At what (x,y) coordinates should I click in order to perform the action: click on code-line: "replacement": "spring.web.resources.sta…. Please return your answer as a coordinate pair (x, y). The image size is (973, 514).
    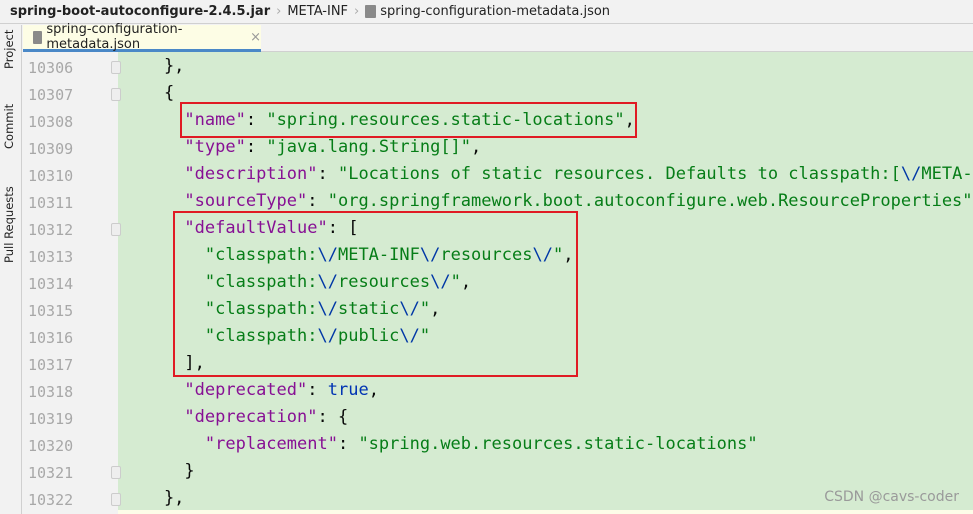
    Looking at the image, I should click on (440, 444).